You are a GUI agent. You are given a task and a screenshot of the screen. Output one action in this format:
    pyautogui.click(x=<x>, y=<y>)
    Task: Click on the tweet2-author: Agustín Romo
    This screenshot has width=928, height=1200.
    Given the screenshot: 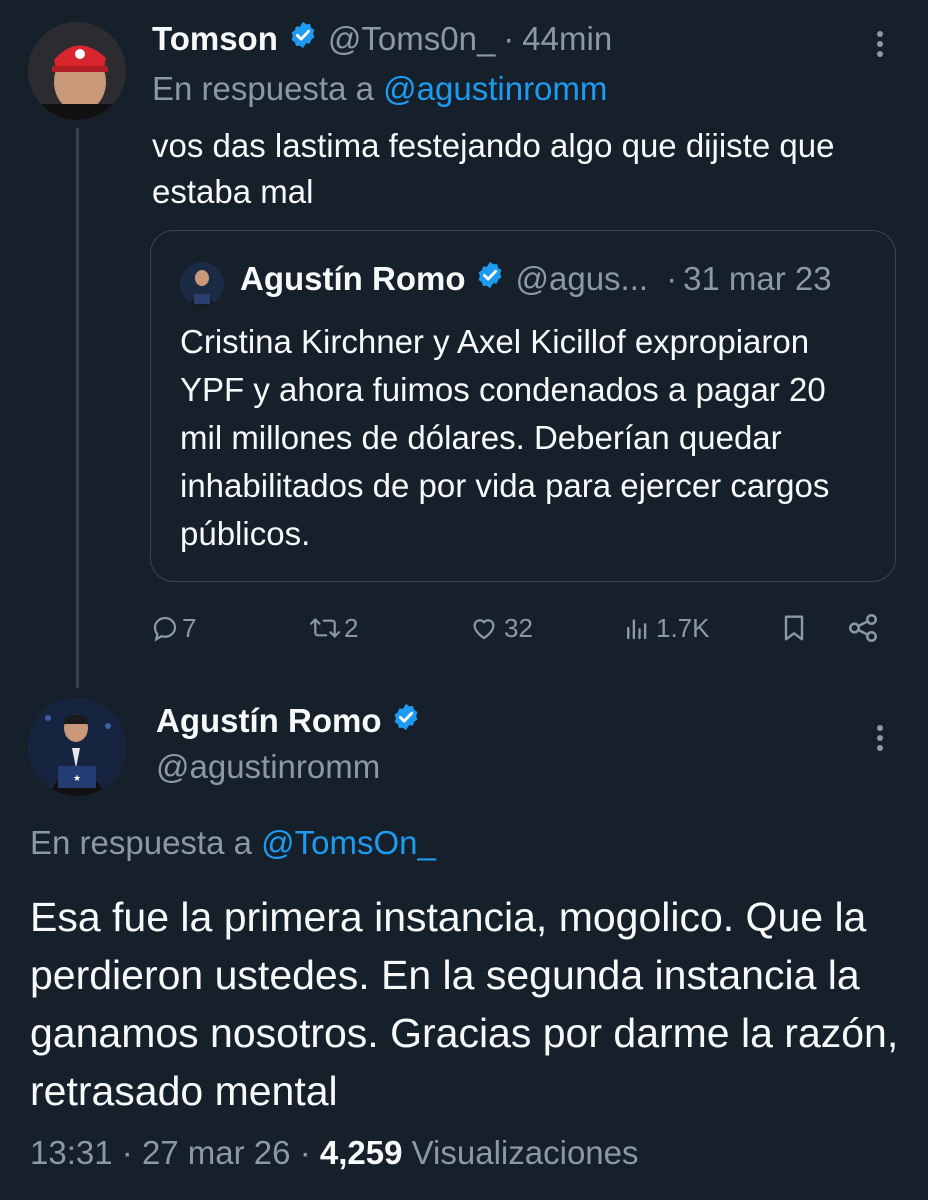 What is the action you would take?
    pyautogui.click(x=288, y=721)
    